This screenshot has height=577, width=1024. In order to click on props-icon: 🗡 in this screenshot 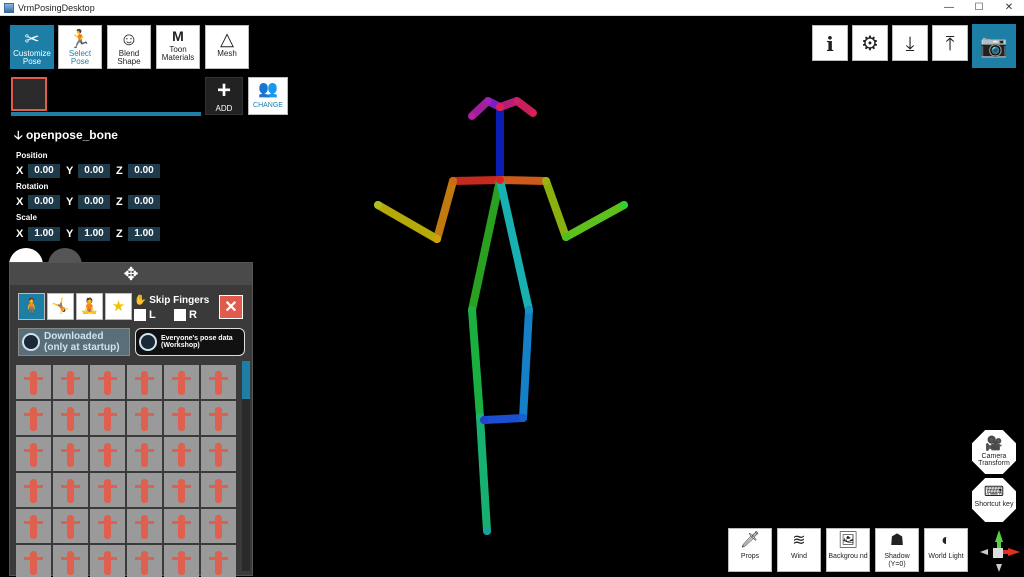, I will do `click(750, 540)`.